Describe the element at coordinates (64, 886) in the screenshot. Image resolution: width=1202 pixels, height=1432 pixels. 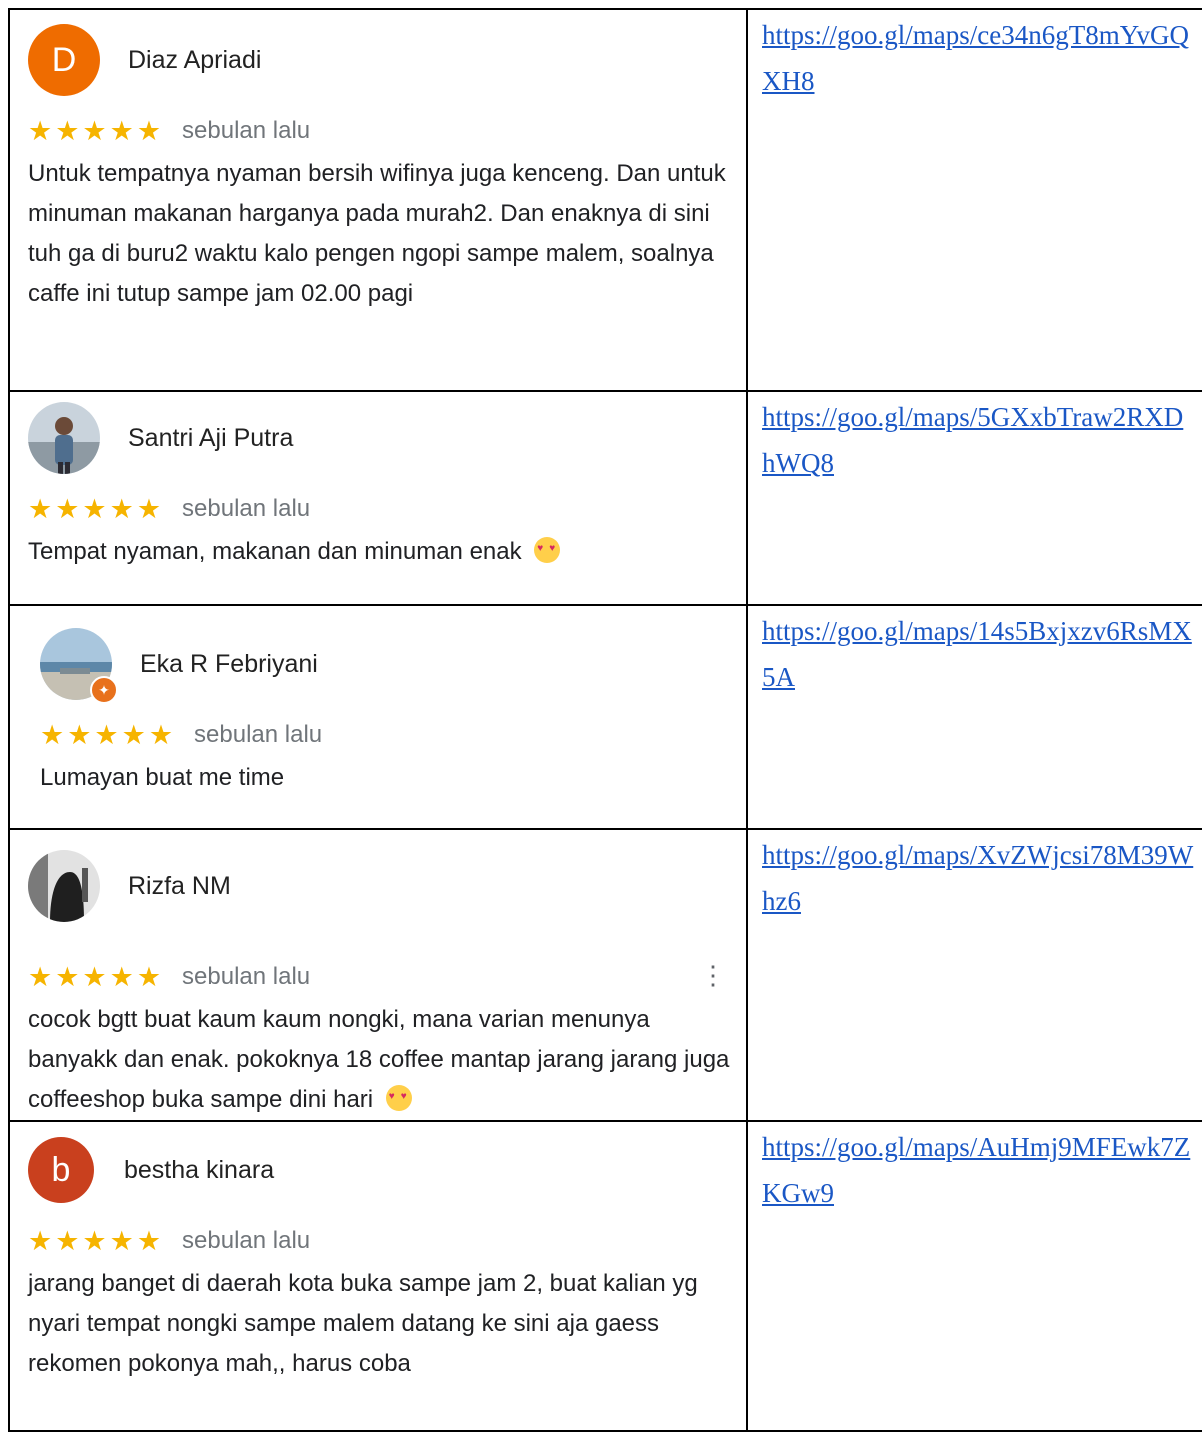
I see `bw-photo-icon` at that location.